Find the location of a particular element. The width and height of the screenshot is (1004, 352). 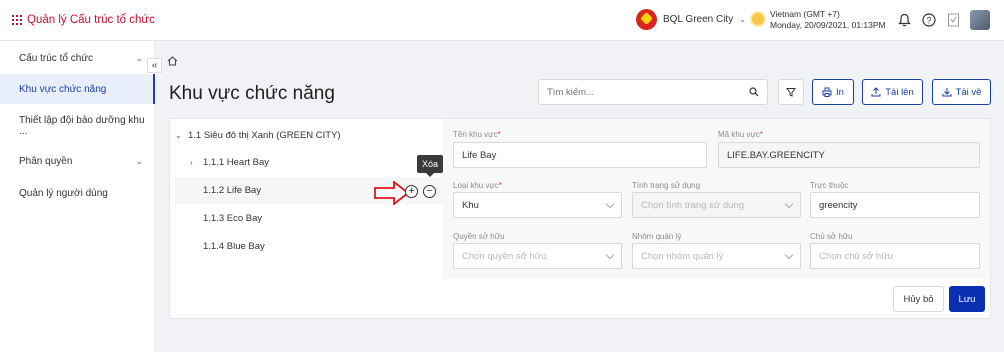

delete-button: − is located at coordinates (429, 191).